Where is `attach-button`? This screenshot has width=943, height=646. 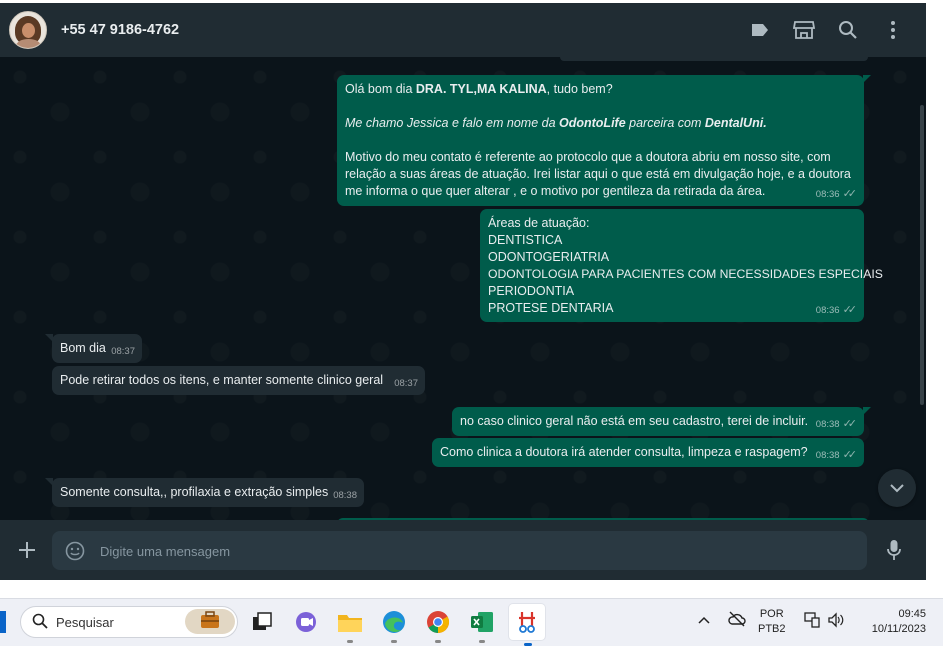 attach-button is located at coordinates (27, 550).